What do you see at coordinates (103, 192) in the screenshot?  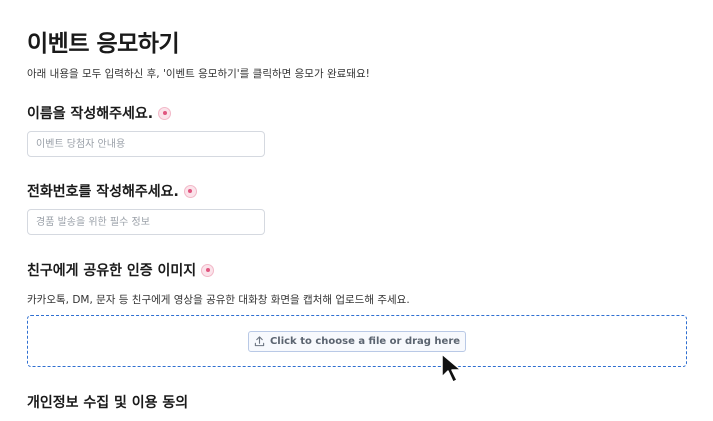 I see `phone-label-text: 전화번호를 작성해주세요.` at bounding box center [103, 192].